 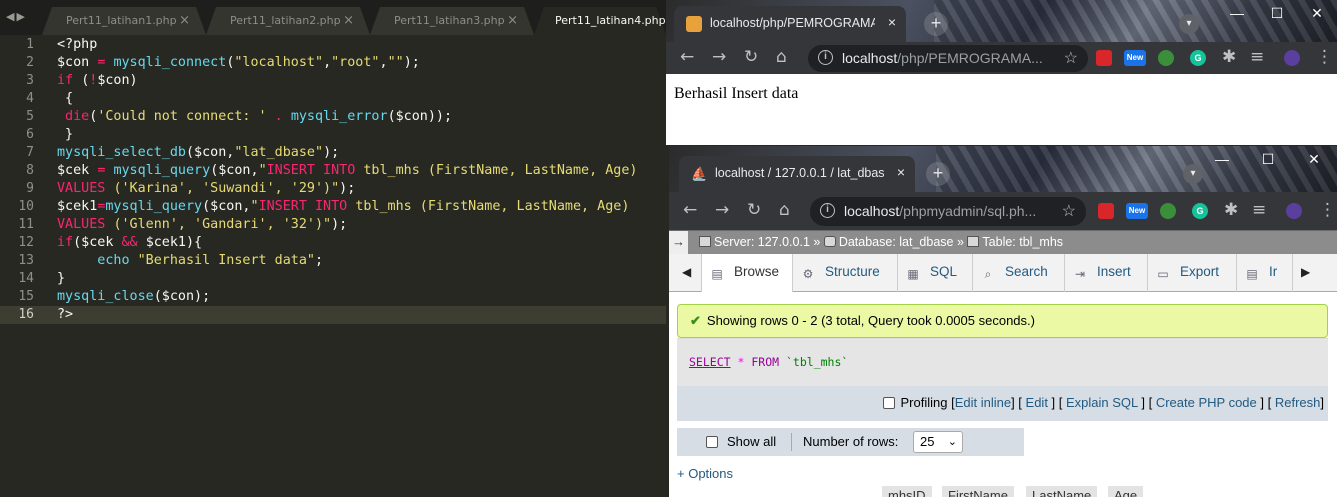 What do you see at coordinates (452, 21) in the screenshot?
I see `editor-tab-latihan3: Pert11_latihan3.php ×` at bounding box center [452, 21].